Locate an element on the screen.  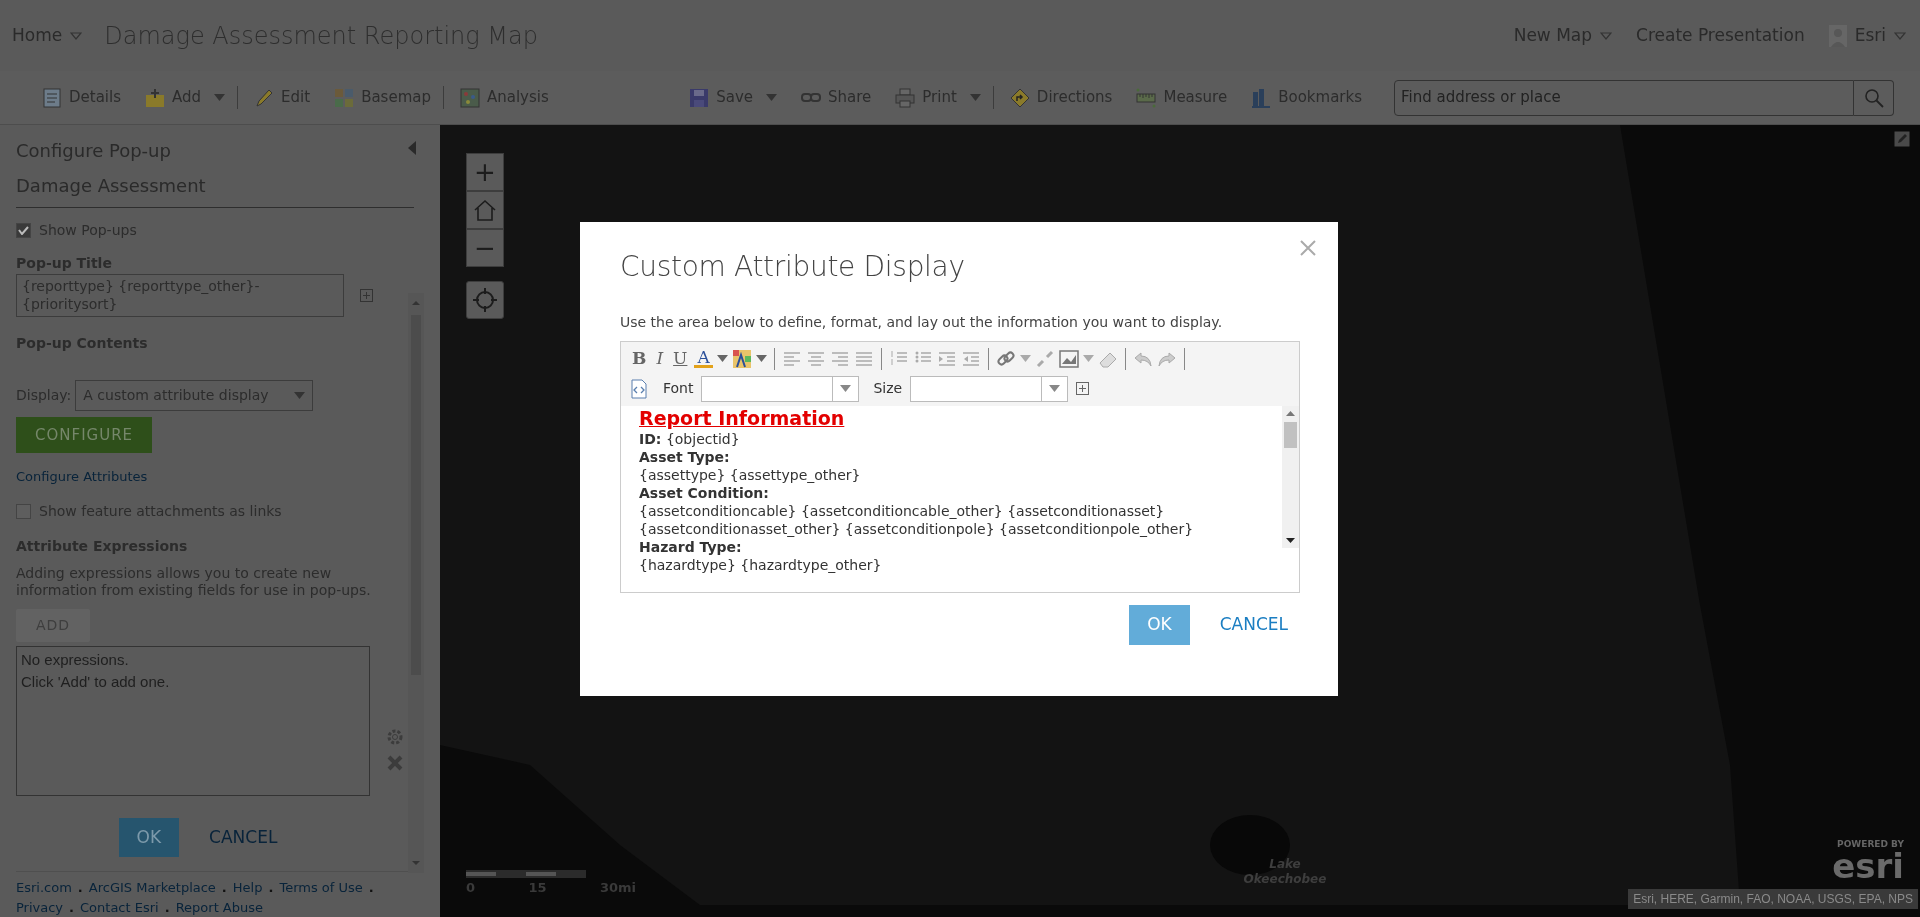
content-heading: Report Information is located at coordinates (742, 417).